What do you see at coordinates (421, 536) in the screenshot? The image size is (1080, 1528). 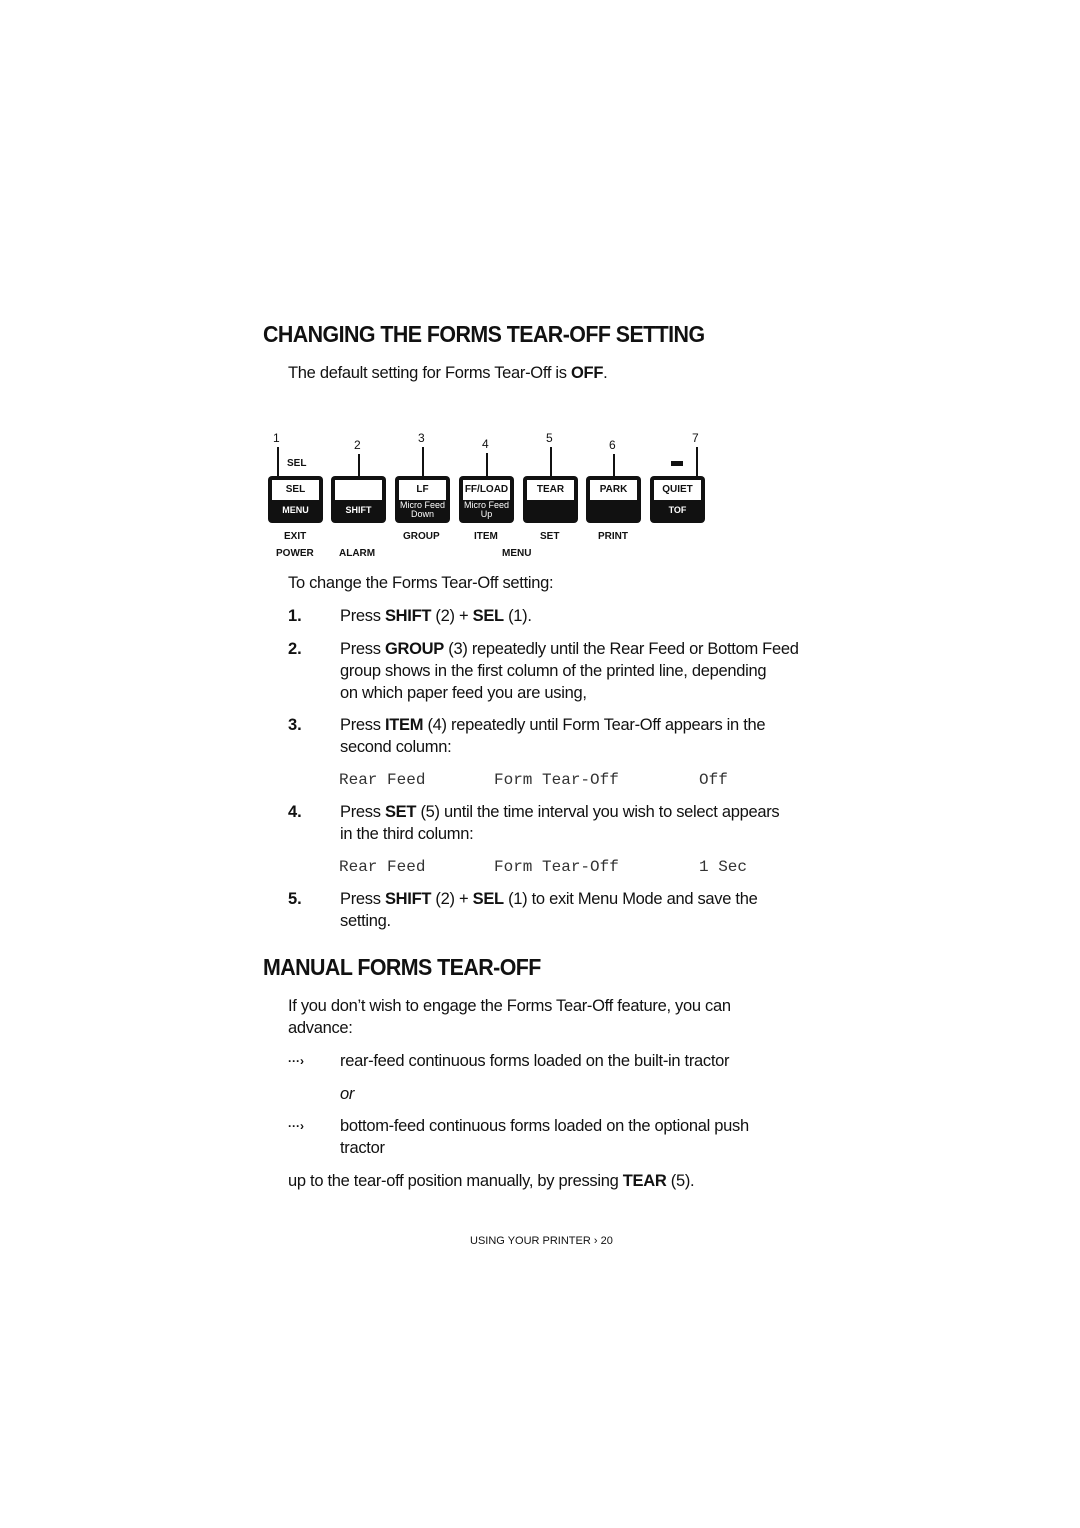 I see `function-label: GROUP` at bounding box center [421, 536].